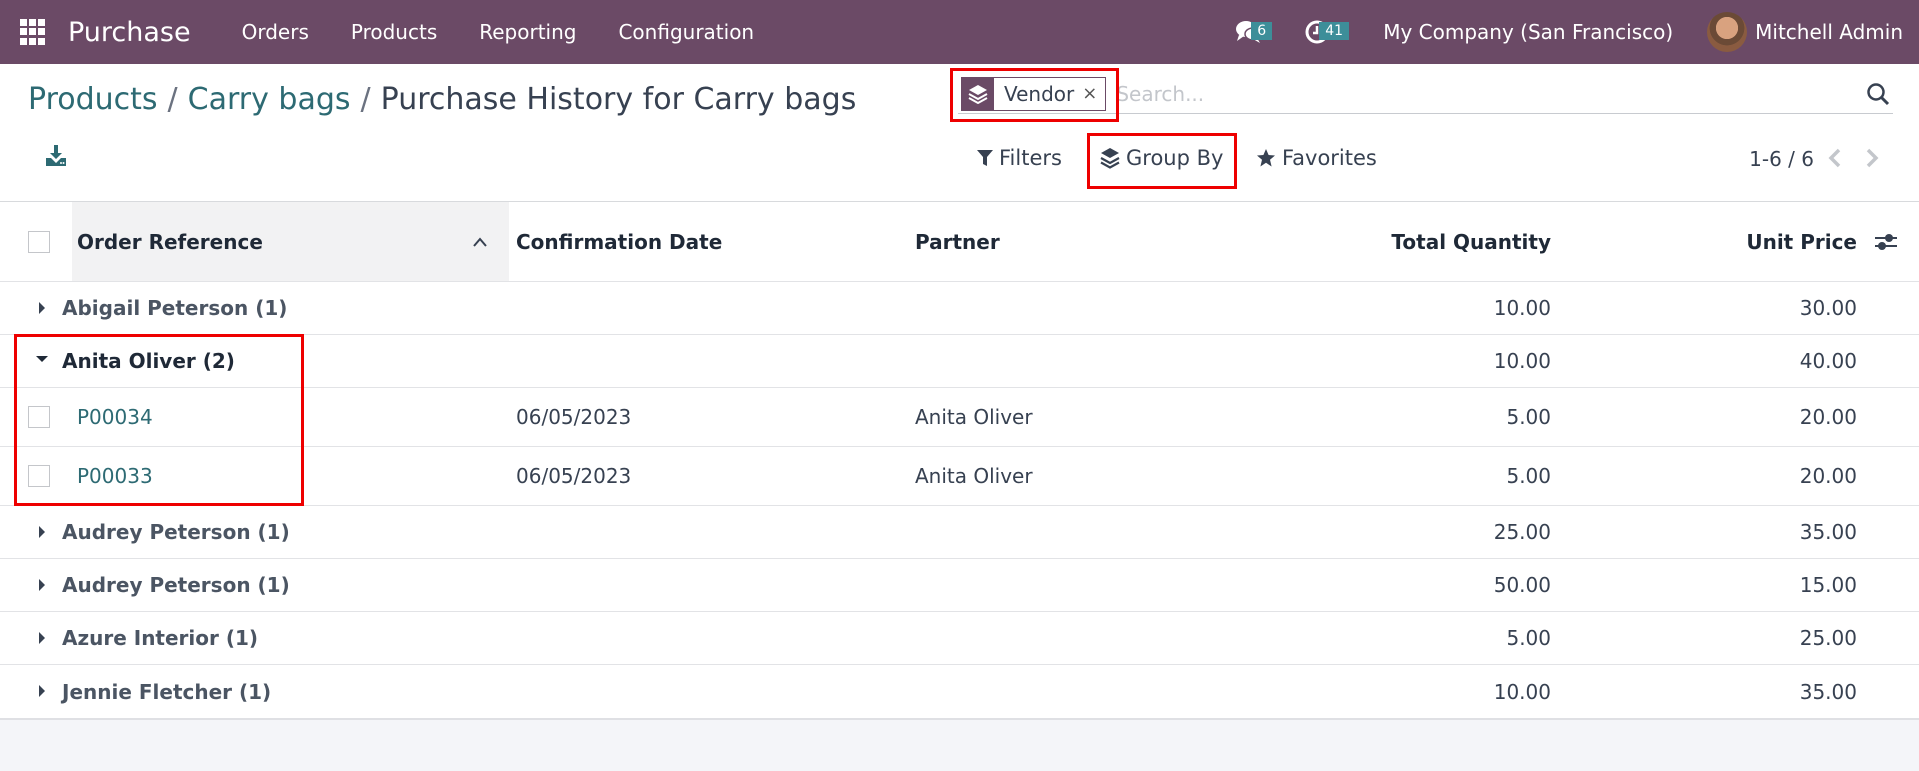  What do you see at coordinates (527, 32) in the screenshot?
I see `menu-reporting: Reporting` at bounding box center [527, 32].